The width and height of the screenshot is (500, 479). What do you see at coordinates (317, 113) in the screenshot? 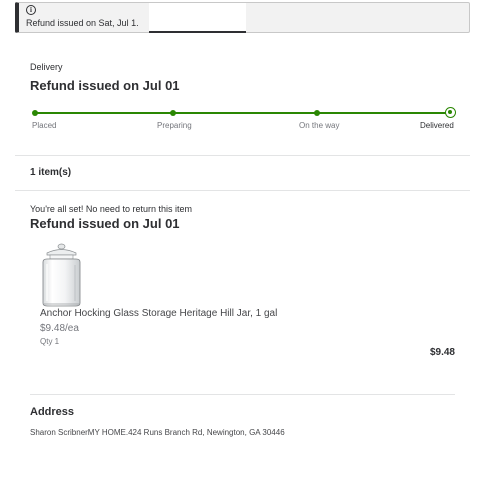
I see `progress-step-on-the-way-dot` at bounding box center [317, 113].